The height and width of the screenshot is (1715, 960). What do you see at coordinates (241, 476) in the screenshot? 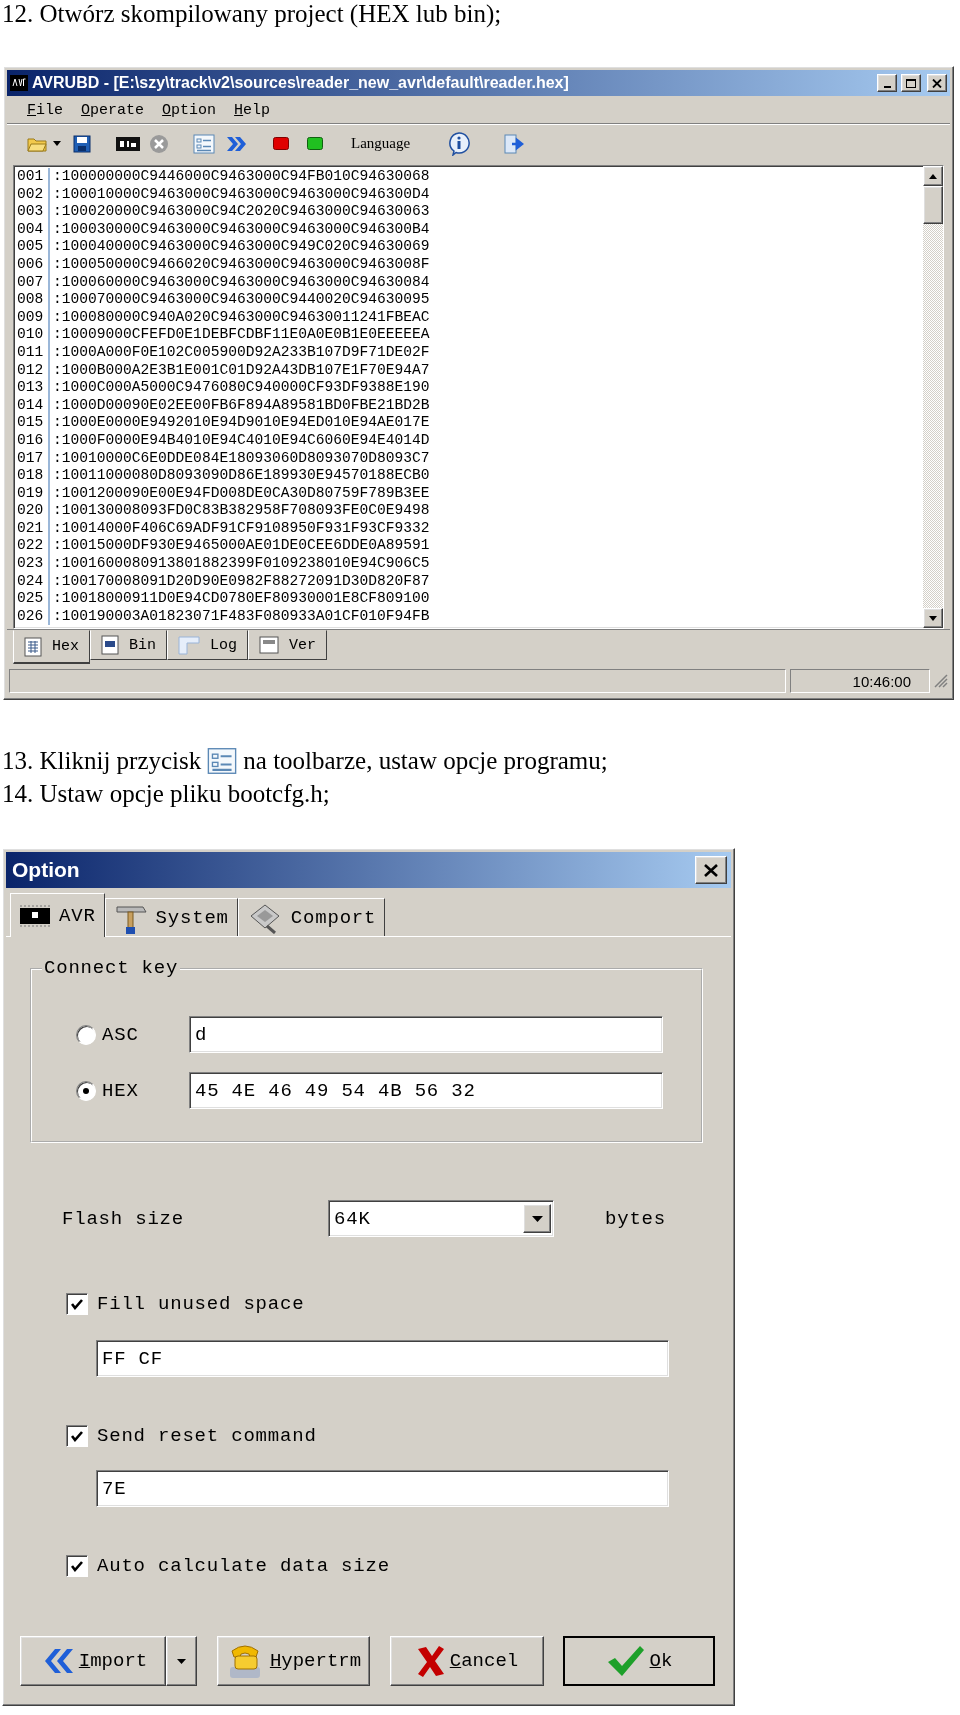
I see `hex-line: :10011000080D8093090D86E189930E94570188ECB0` at bounding box center [241, 476].